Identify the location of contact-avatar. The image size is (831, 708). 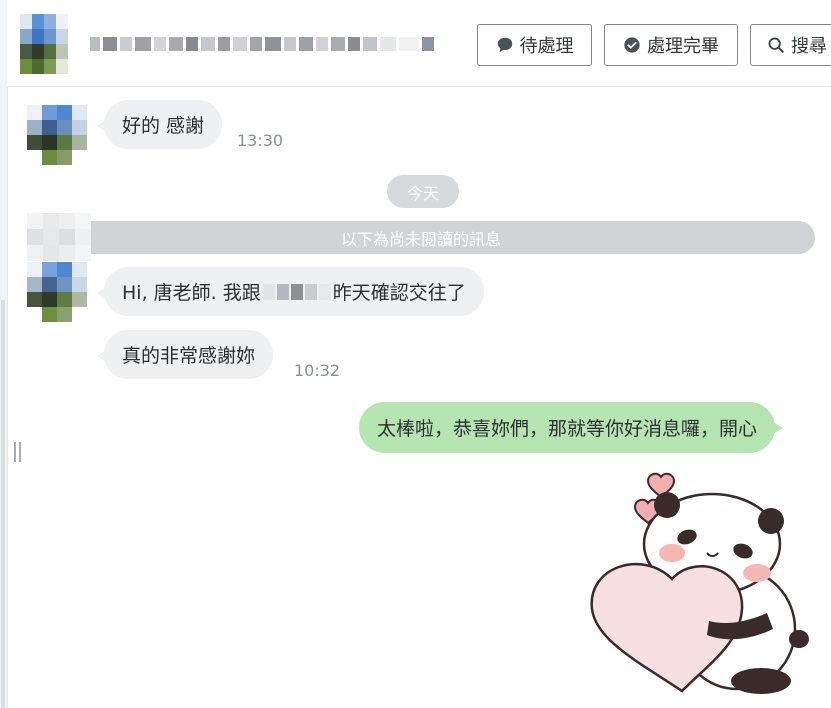
(44, 44).